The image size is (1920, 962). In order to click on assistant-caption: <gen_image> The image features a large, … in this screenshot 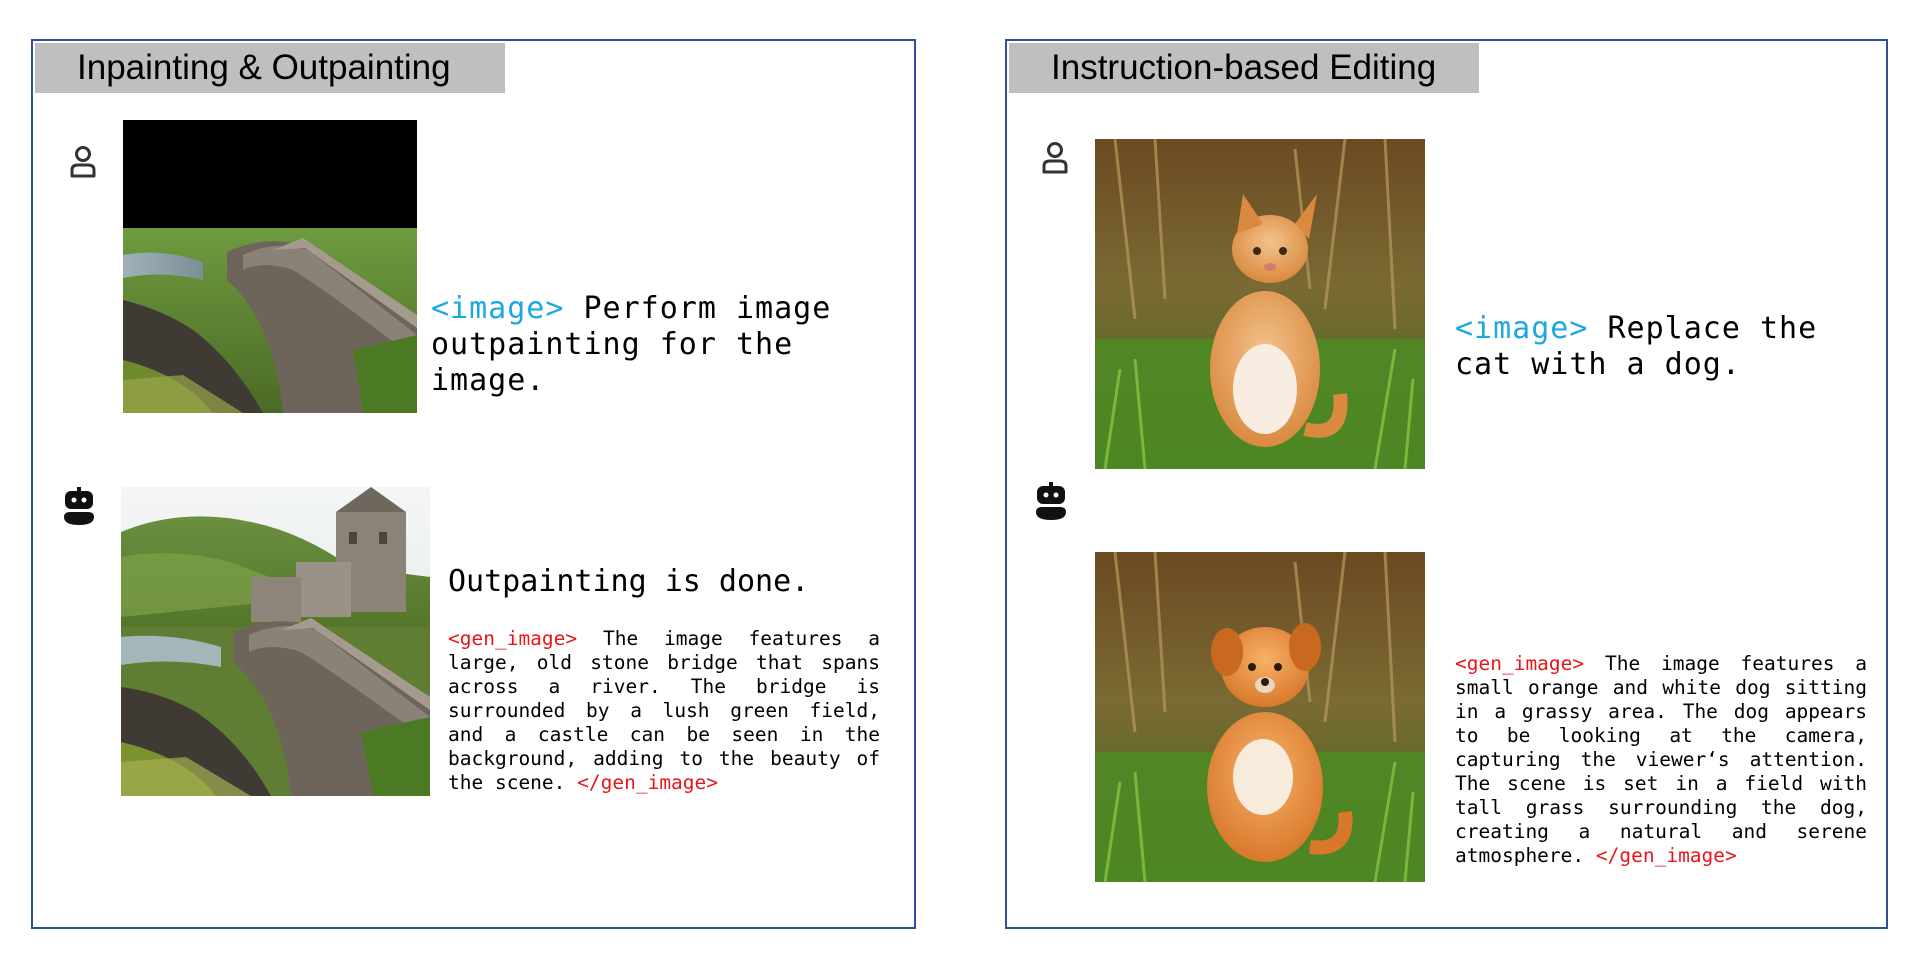, I will do `click(664, 711)`.